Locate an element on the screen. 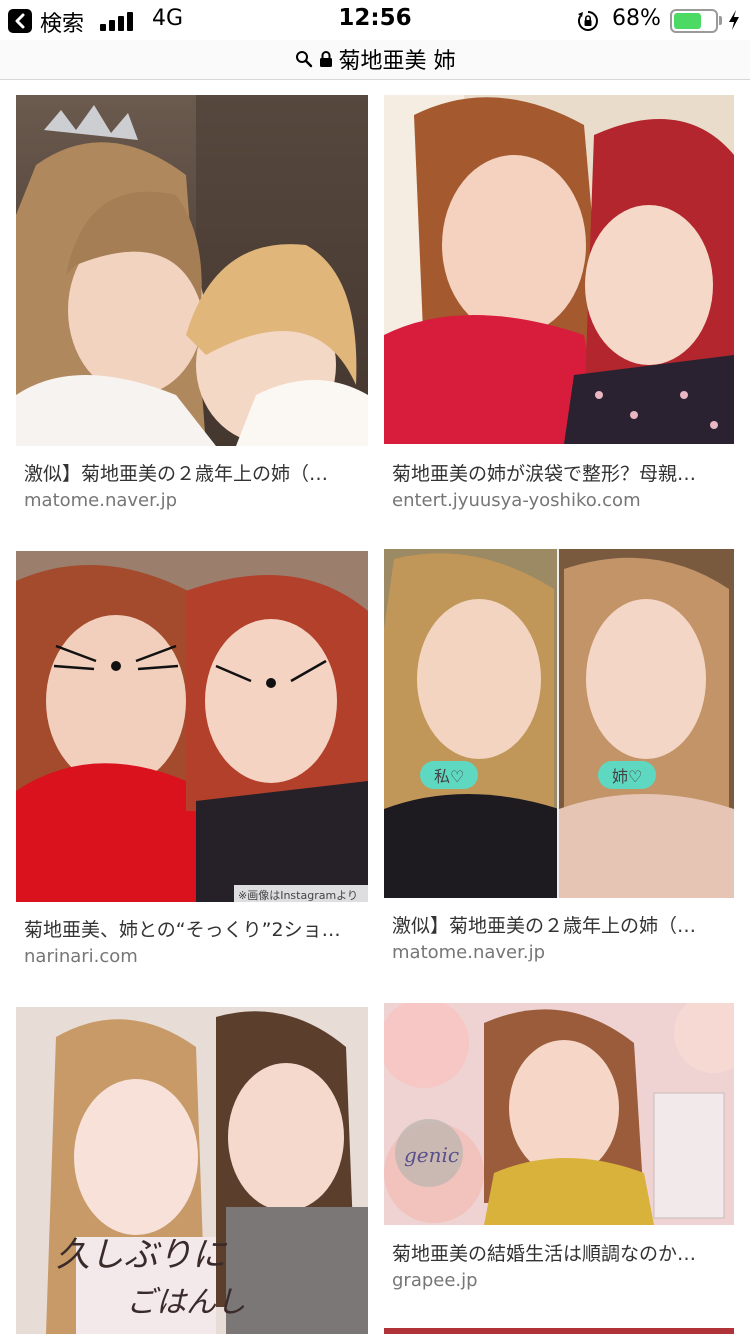 The width and height of the screenshot is (750, 1334). image-sticker: 私♡ is located at coordinates (449, 775).